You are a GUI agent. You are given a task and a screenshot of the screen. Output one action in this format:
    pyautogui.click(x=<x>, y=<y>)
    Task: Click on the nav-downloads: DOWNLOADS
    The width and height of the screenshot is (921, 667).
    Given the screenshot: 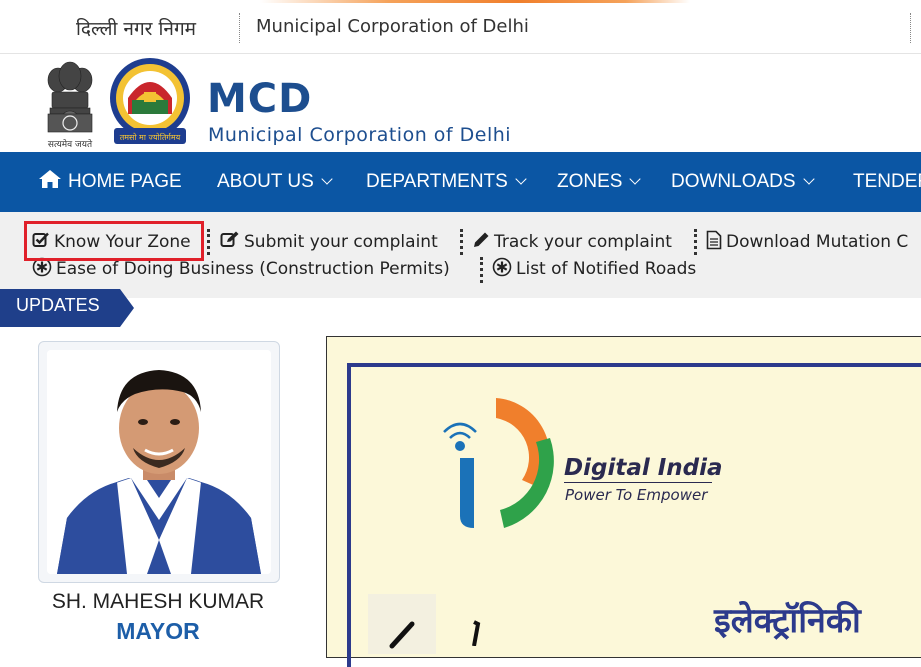 What is the action you would take?
    pyautogui.click(x=743, y=182)
    